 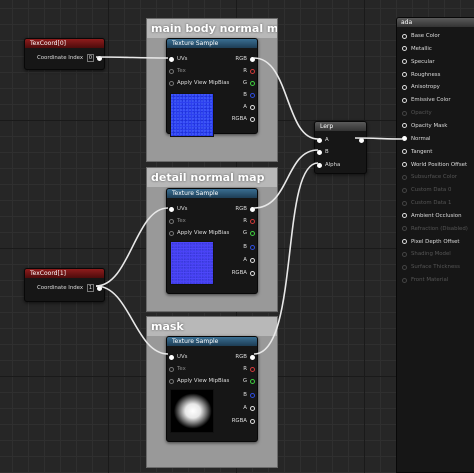 What do you see at coordinates (424, 100) in the screenshot?
I see `result-pin-emissive-color: Emissive Color` at bounding box center [424, 100].